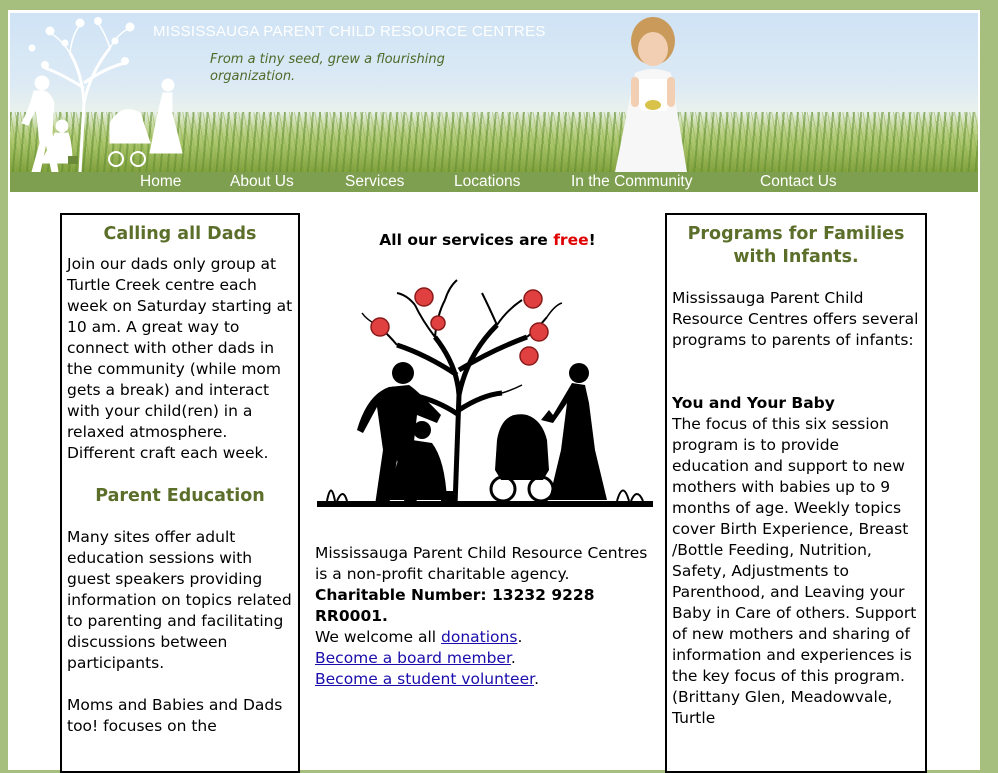 The height and width of the screenshot is (773, 998). What do you see at coordinates (180, 496) in the screenshot?
I see `parent-education-heading: Parent Education` at bounding box center [180, 496].